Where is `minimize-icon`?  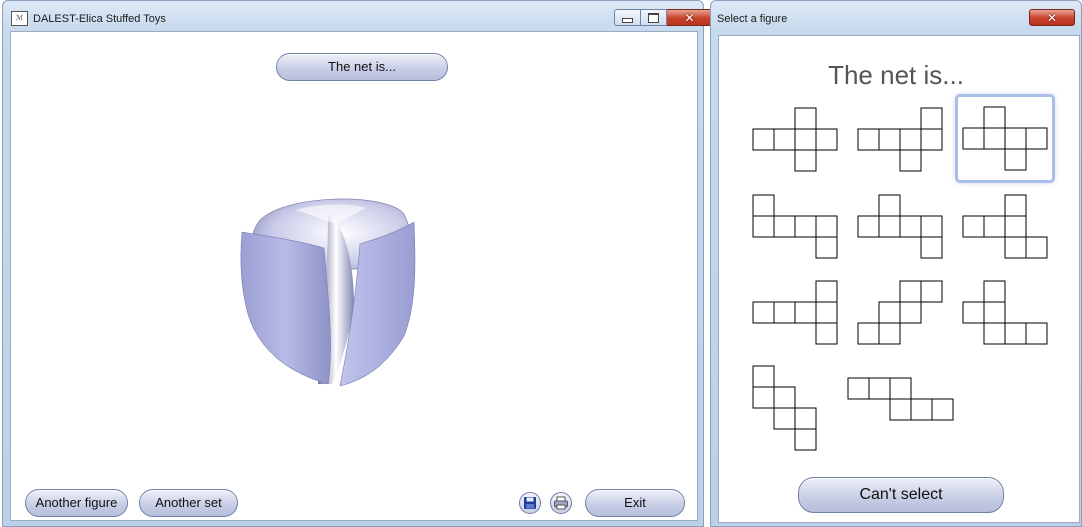
minimize-icon is located at coordinates (627, 20).